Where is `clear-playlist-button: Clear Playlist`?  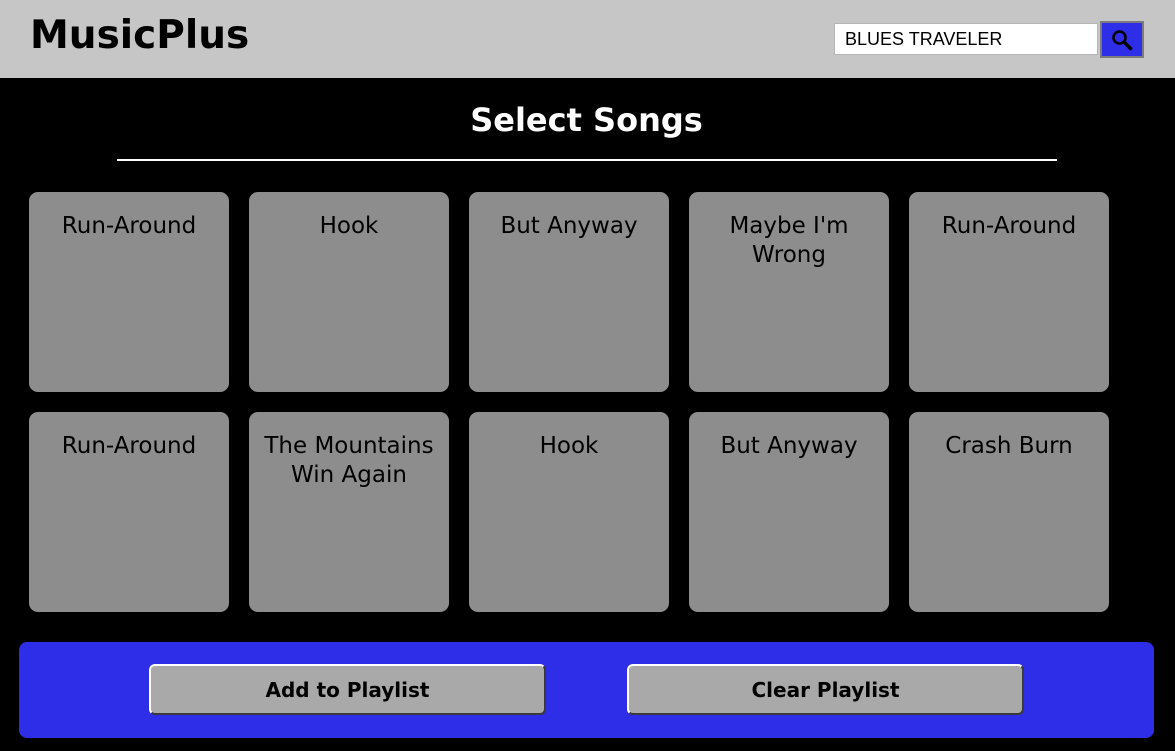 clear-playlist-button: Clear Playlist is located at coordinates (825, 689).